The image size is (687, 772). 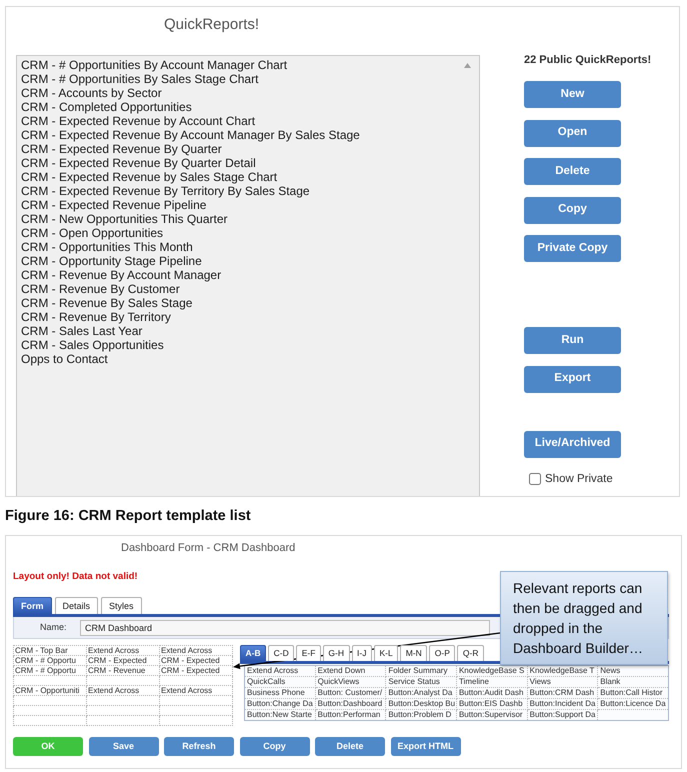 I want to click on widget-cell: Button:Desktop Bu, so click(x=421, y=704).